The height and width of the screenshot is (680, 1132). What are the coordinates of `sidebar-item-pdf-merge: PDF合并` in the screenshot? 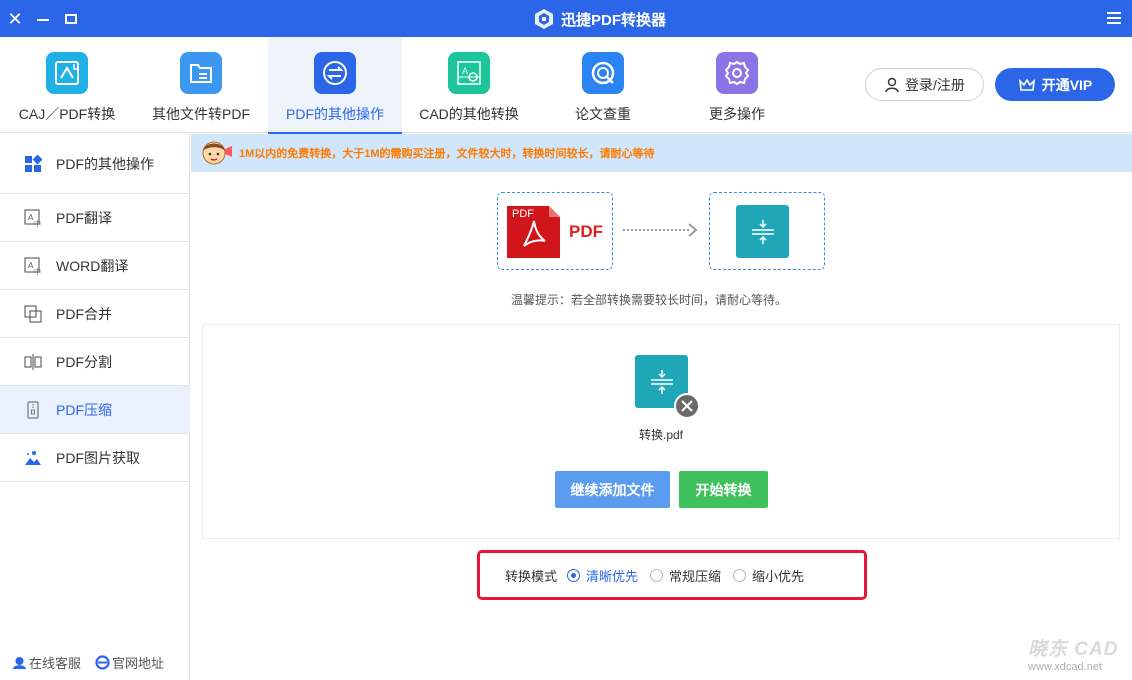 It's located at (95, 314).